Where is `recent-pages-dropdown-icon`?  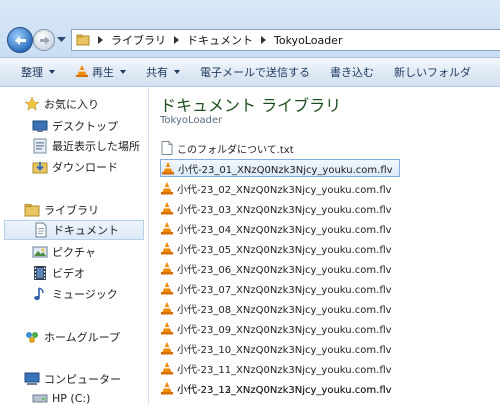
recent-pages-dropdown-icon is located at coordinates (61, 40).